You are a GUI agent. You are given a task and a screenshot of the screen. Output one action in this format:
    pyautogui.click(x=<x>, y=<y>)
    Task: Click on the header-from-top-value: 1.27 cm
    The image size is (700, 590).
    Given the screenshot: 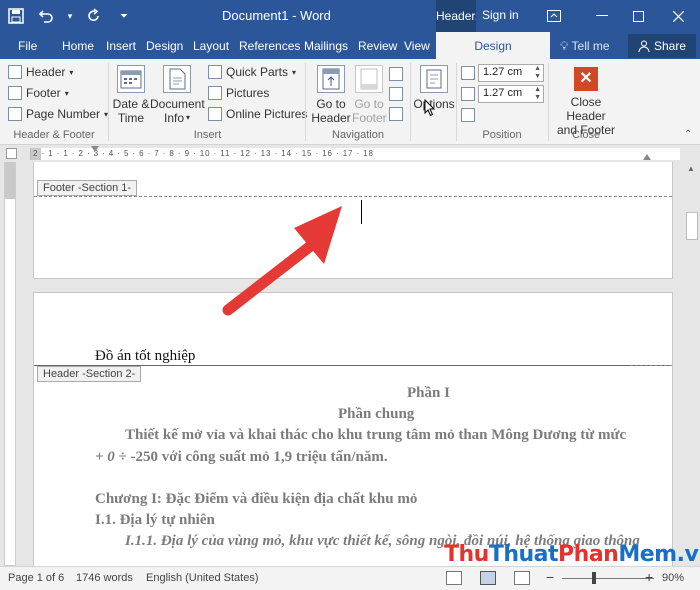 What is the action you would take?
    pyautogui.click(x=503, y=72)
    